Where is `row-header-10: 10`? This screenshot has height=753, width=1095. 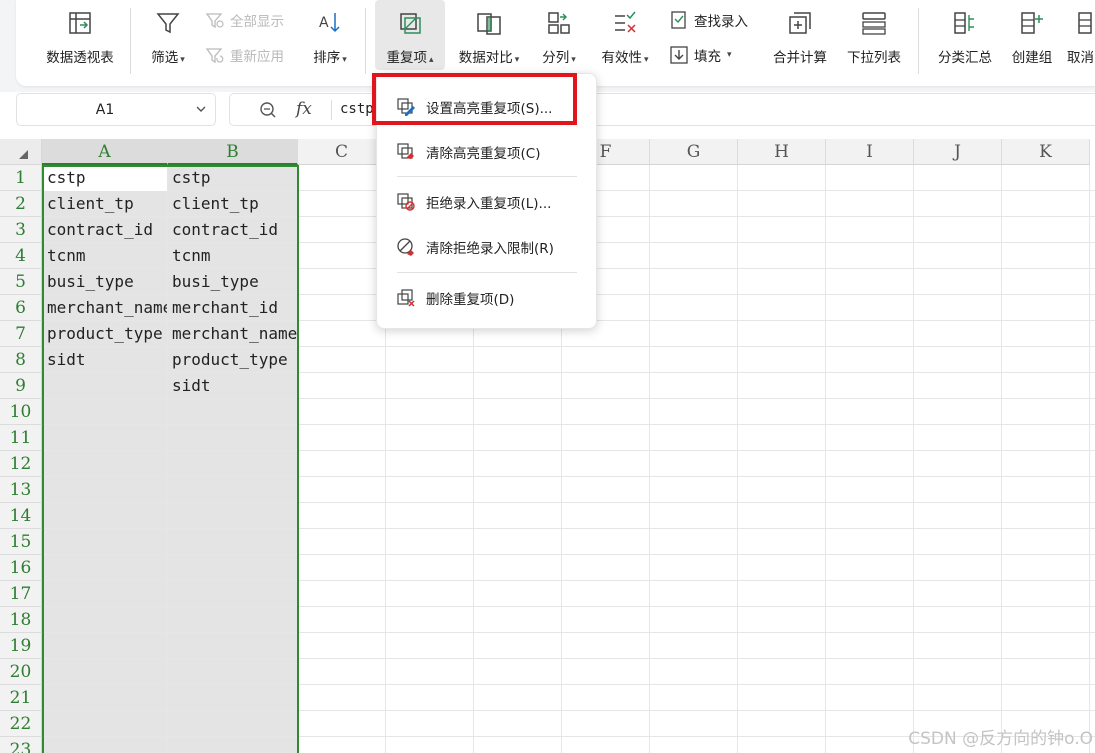
row-header-10: 10 is located at coordinates (21, 412).